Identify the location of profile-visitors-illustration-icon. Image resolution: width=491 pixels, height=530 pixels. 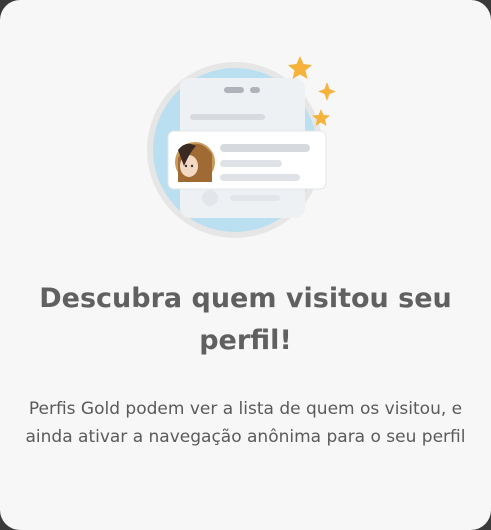
(241, 147).